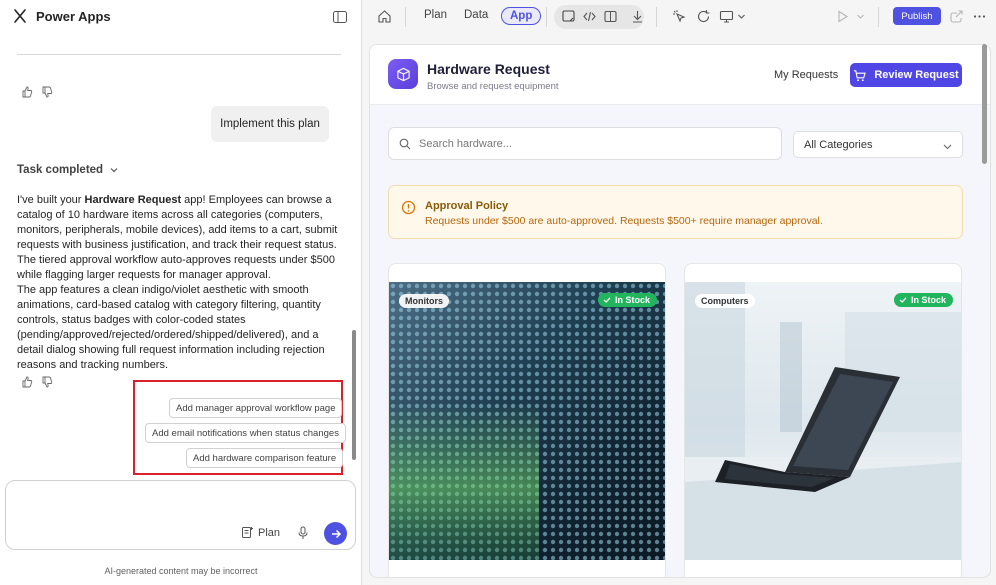 This screenshot has height=585, width=996. Describe the element at coordinates (916, 75) in the screenshot. I see `review-request-label: Review Request` at that location.